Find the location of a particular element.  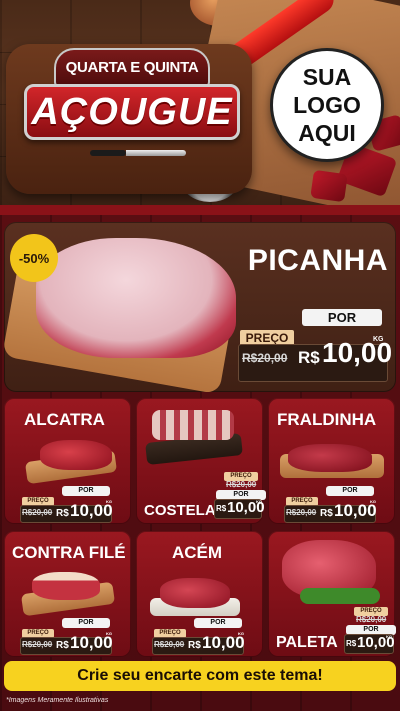

knife-icon is located at coordinates (138, 153).